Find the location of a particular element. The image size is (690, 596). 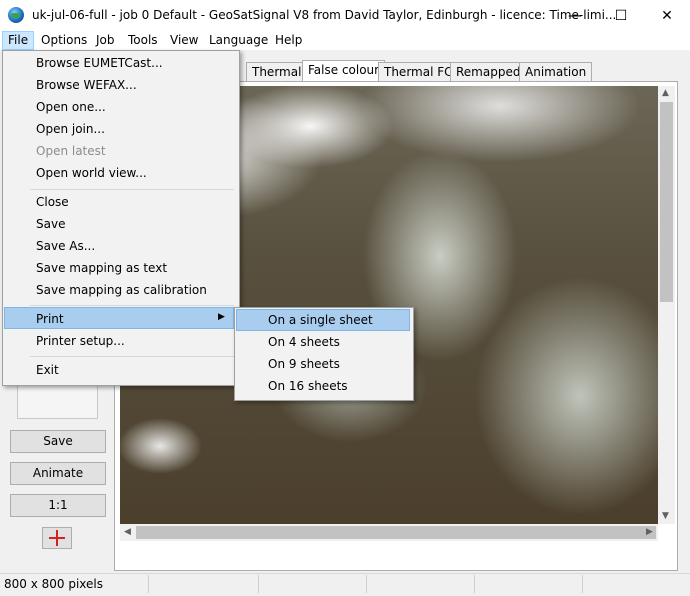

globe-app-icon is located at coordinates (16, 15).